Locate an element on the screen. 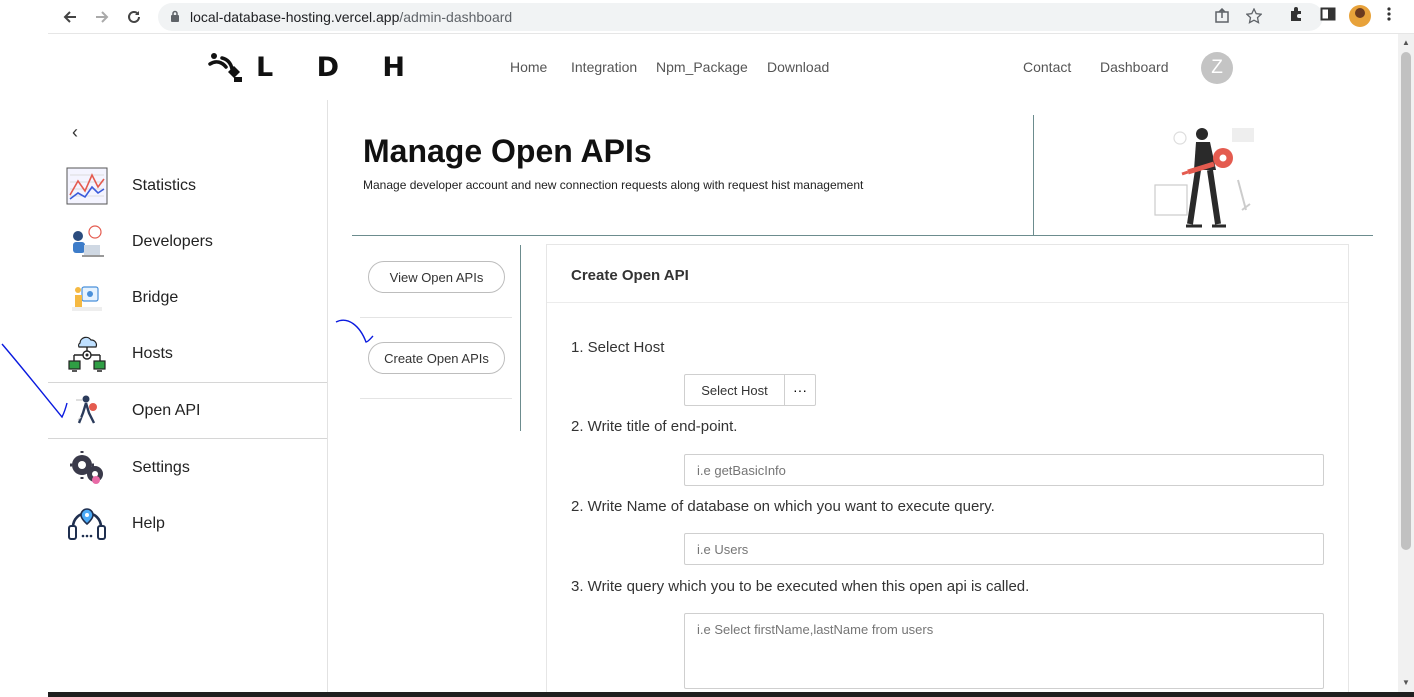 Image resolution: width=1414 pixels, height=697 pixels. side-panel-icon is located at coordinates (1328, 16).